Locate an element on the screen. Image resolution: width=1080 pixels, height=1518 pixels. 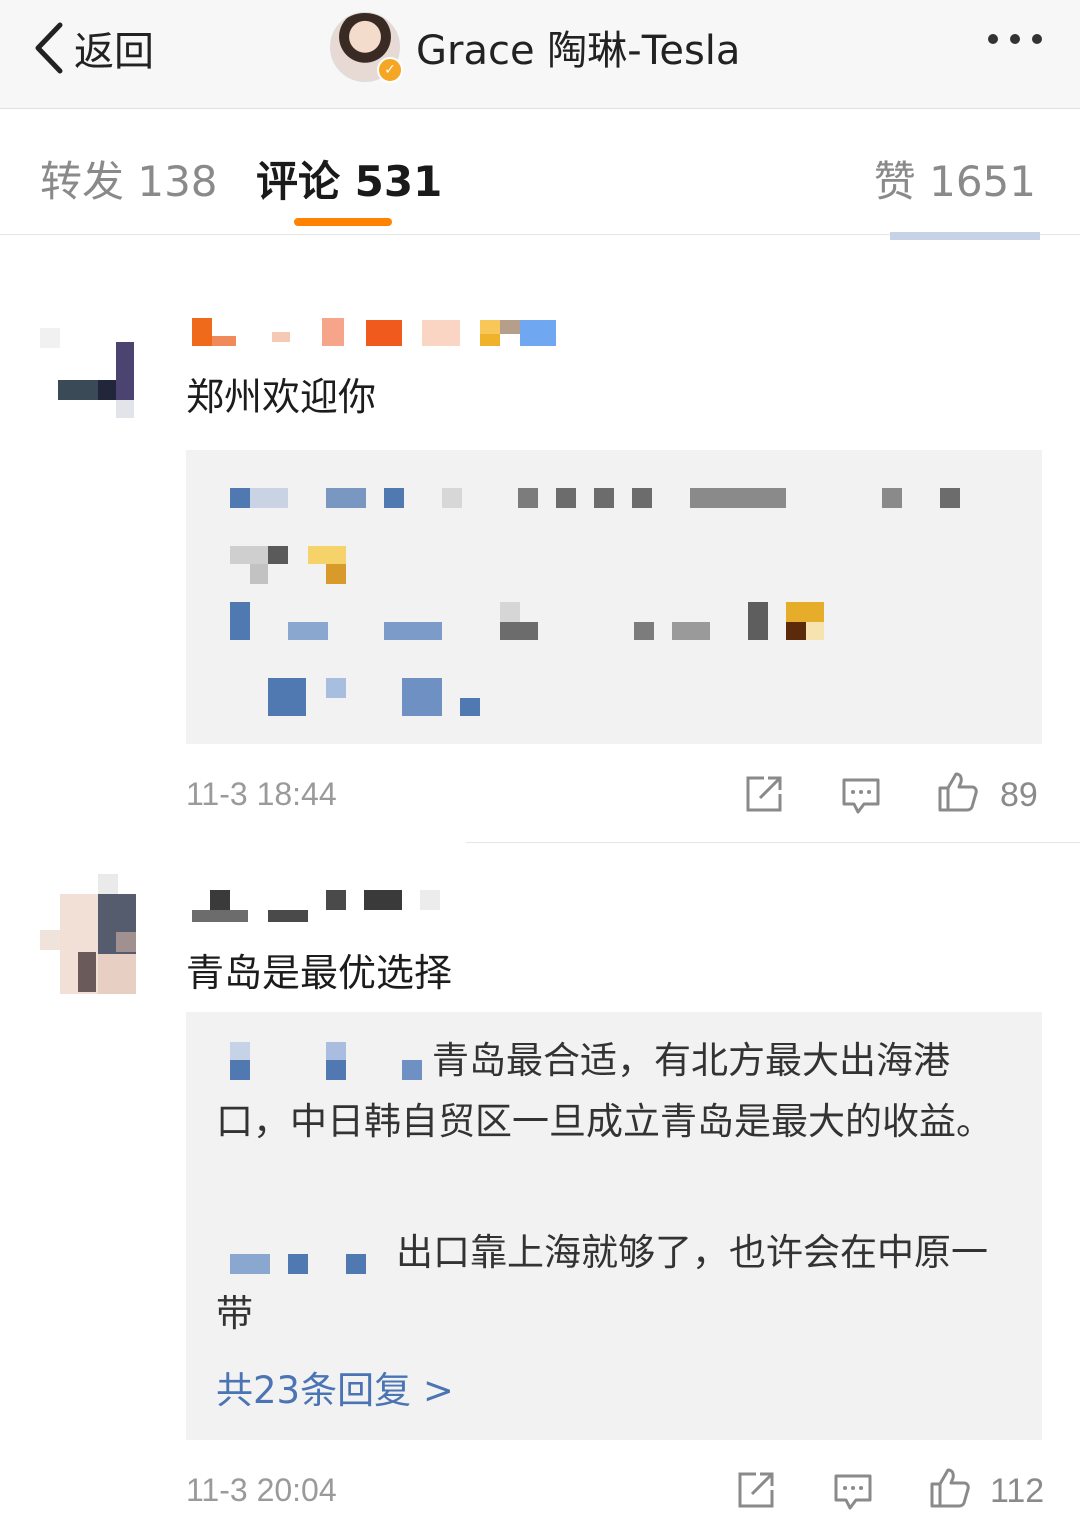
like-count: 112 is located at coordinates (1017, 1491).